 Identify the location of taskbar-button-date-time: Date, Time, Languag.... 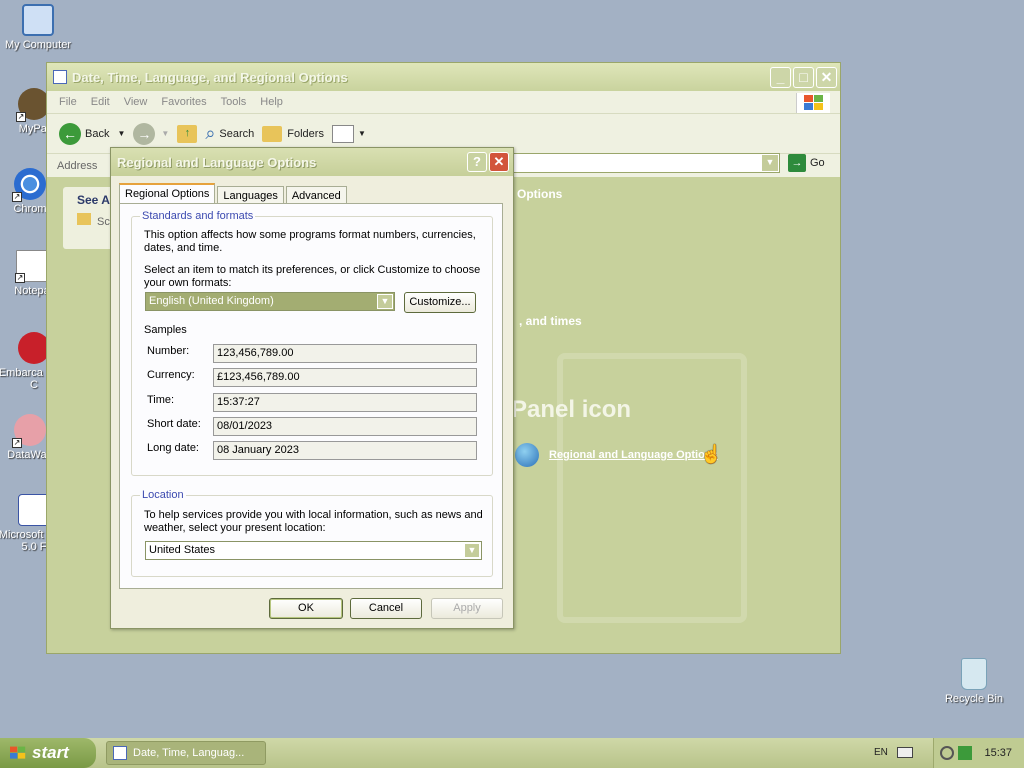
(186, 753).